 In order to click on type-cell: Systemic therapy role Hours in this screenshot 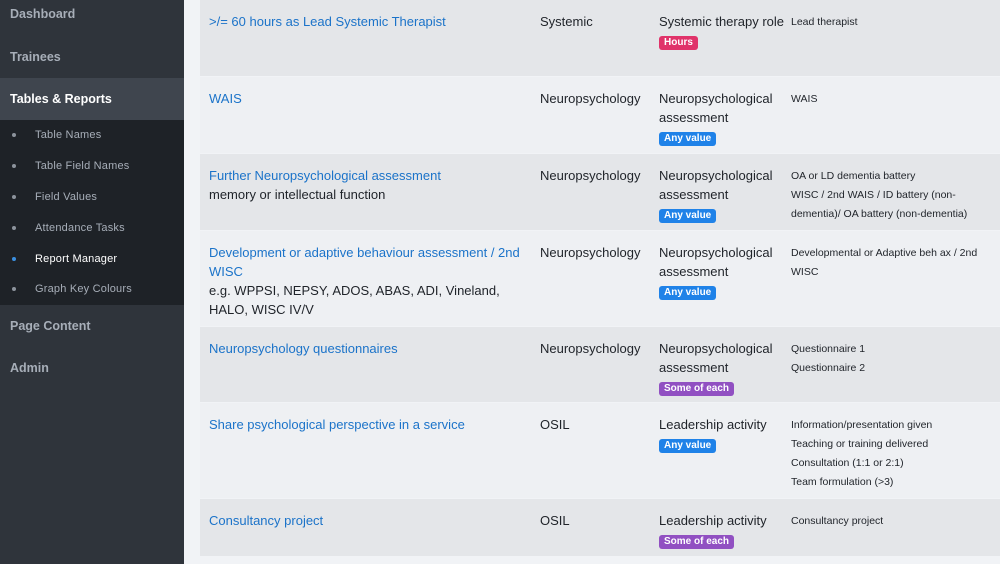, I will do `click(721, 31)`.